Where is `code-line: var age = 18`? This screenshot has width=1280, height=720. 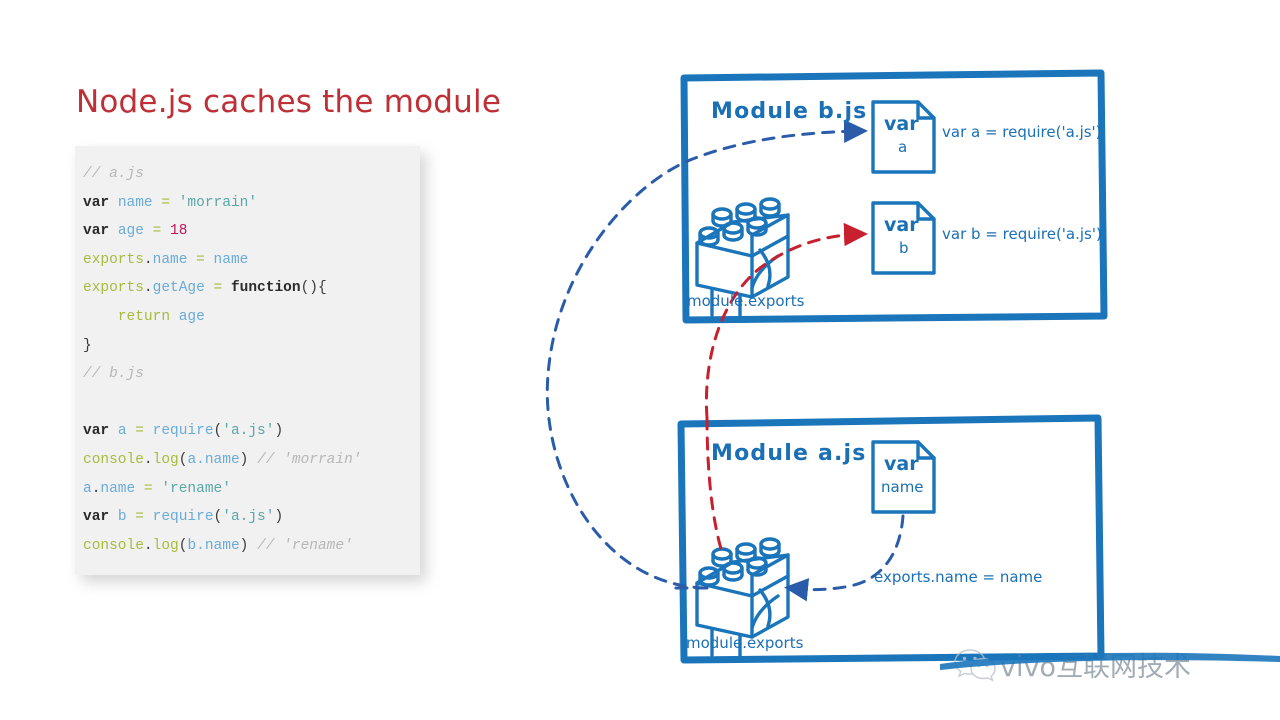 code-line: var age = 18 is located at coordinates (251, 231).